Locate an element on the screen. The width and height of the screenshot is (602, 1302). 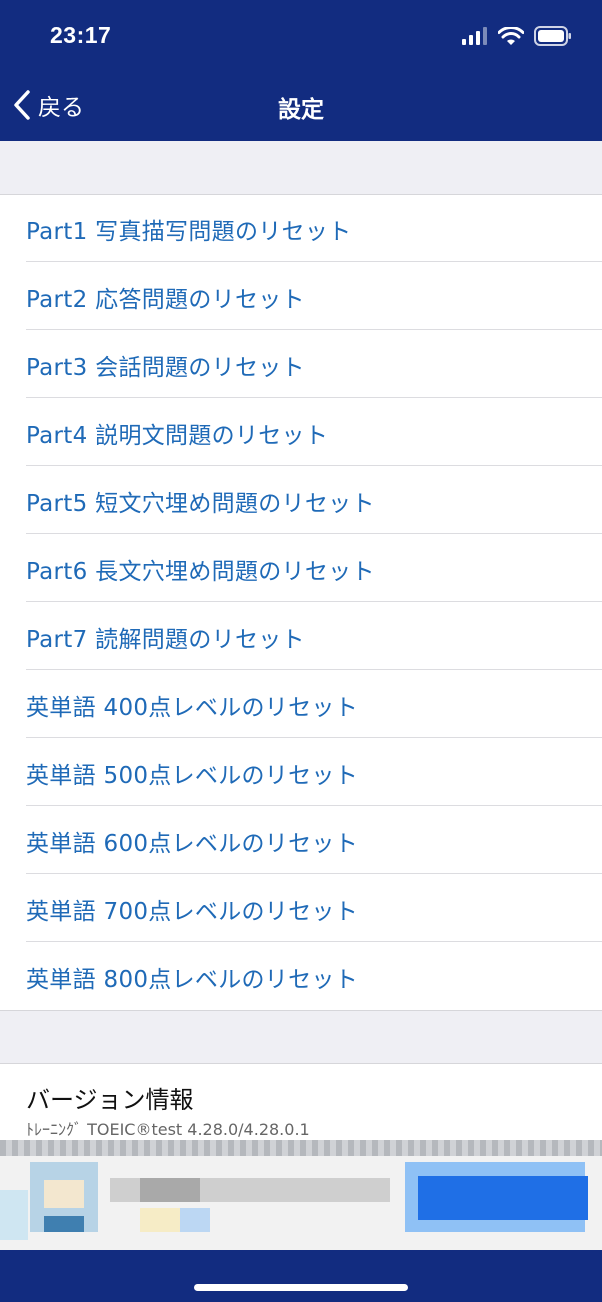
status-icons is located at coordinates (517, 36).